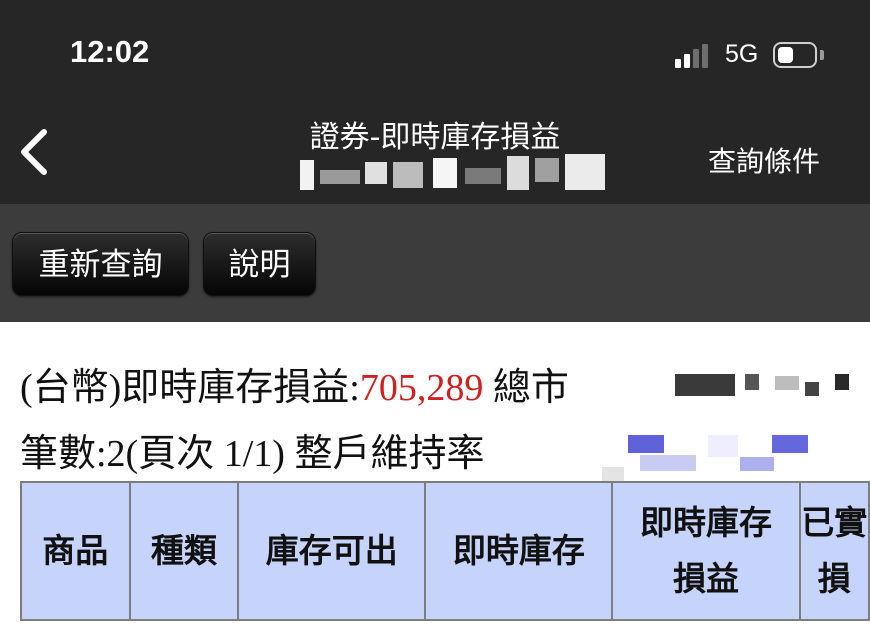  I want to click on summary-line-1: (台幣)即時庫存損益:705,289 總市, so click(294, 383).